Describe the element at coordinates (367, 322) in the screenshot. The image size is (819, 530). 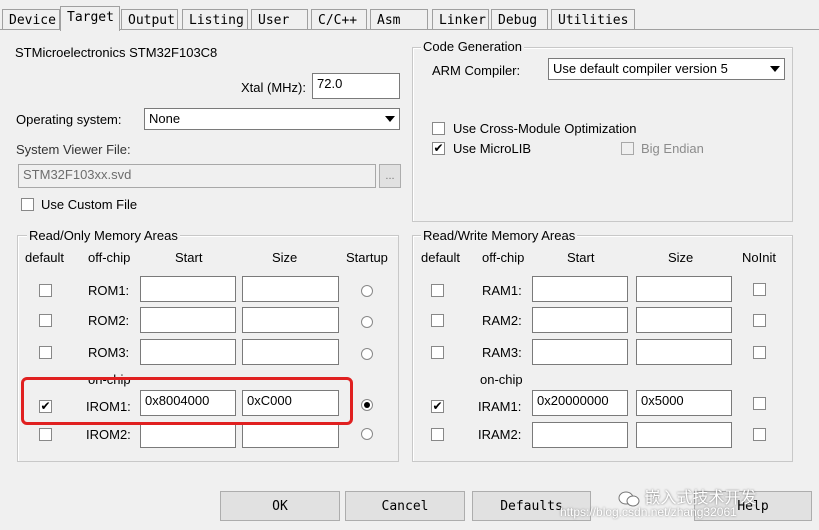
I see `rom2-startup-radio` at that location.